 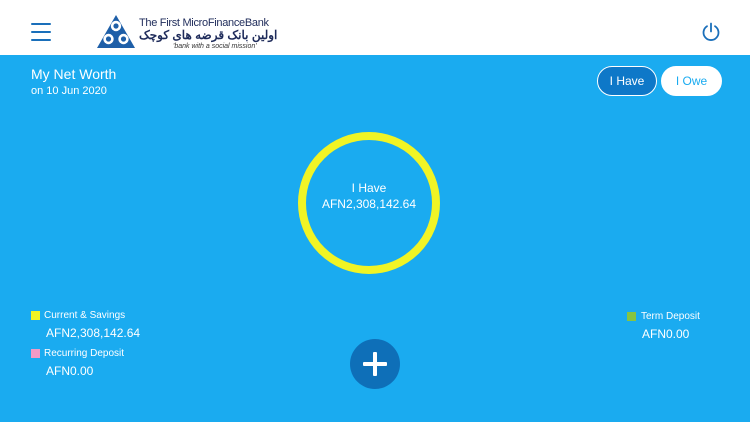 I want to click on as-of-date: on 10 Jun 2020, so click(x=69, y=91).